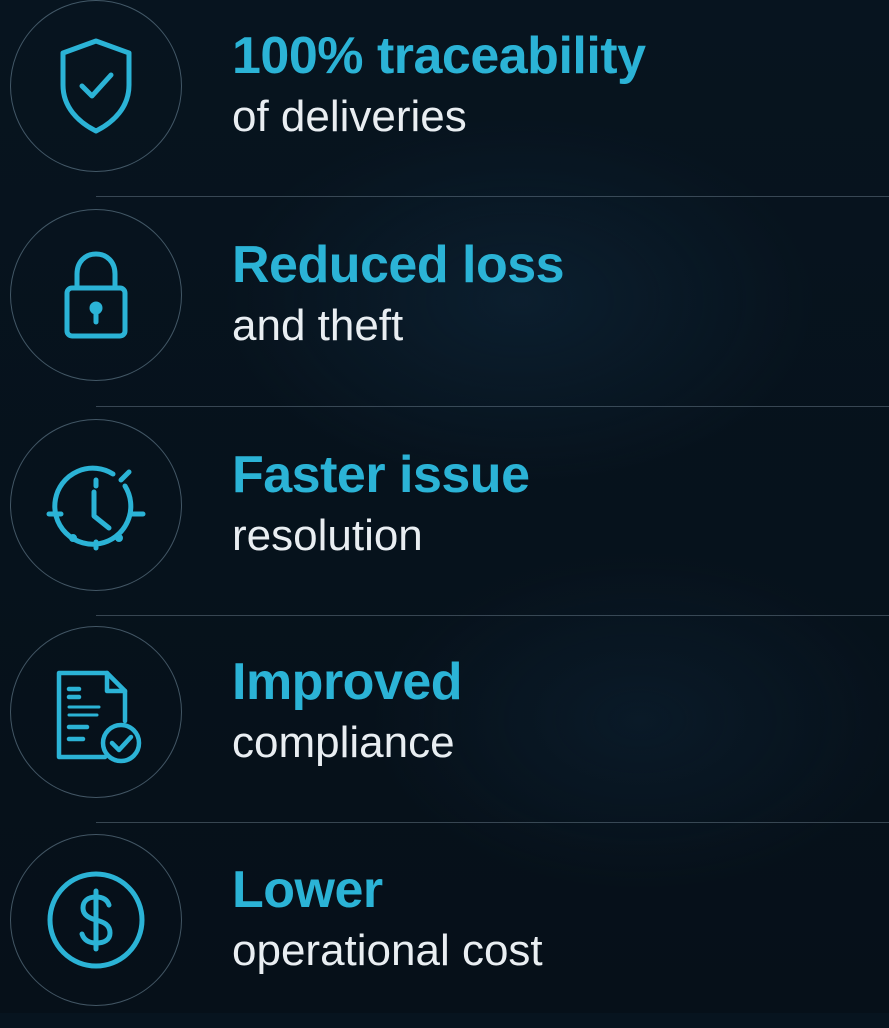 The width and height of the screenshot is (889, 1028). What do you see at coordinates (96, 508) in the screenshot?
I see `stopwatch-icon` at bounding box center [96, 508].